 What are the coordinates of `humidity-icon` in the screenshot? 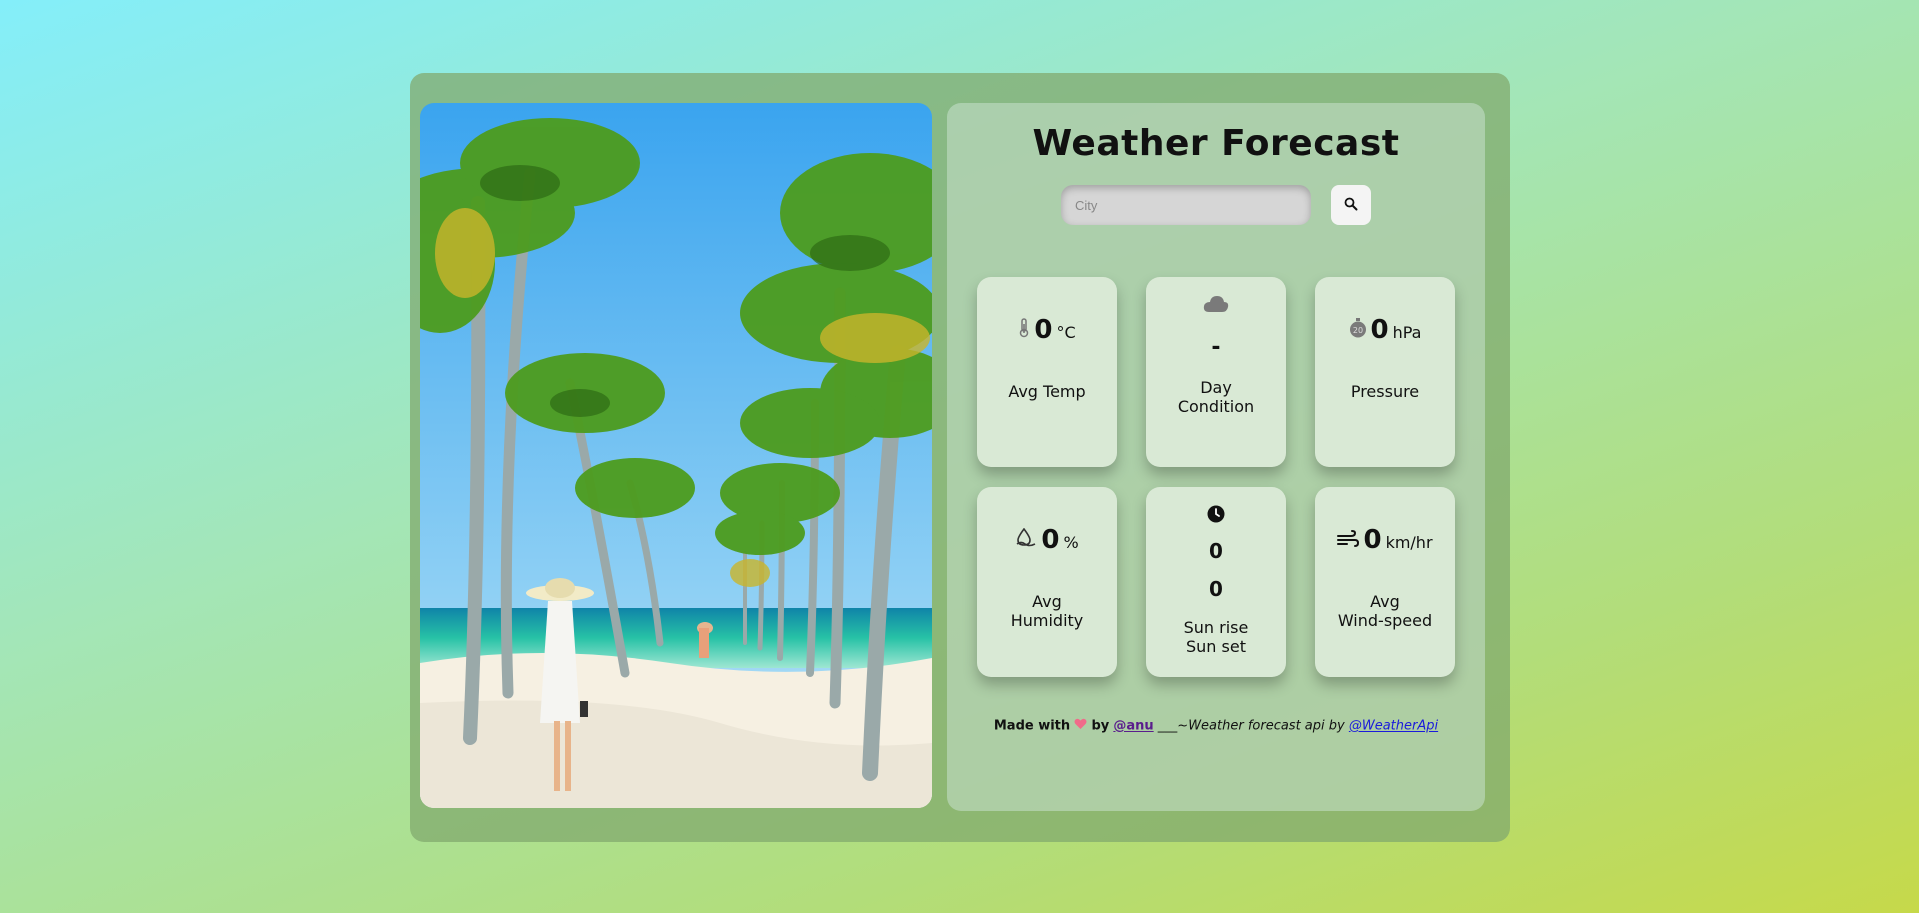 It's located at (1026, 539).